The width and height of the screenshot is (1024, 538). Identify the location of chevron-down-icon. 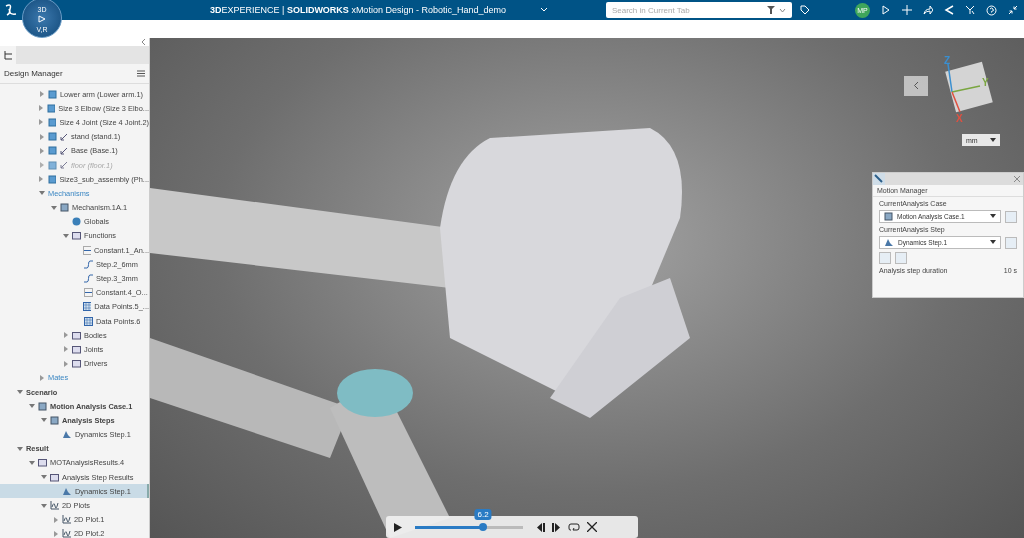
(543, 10).